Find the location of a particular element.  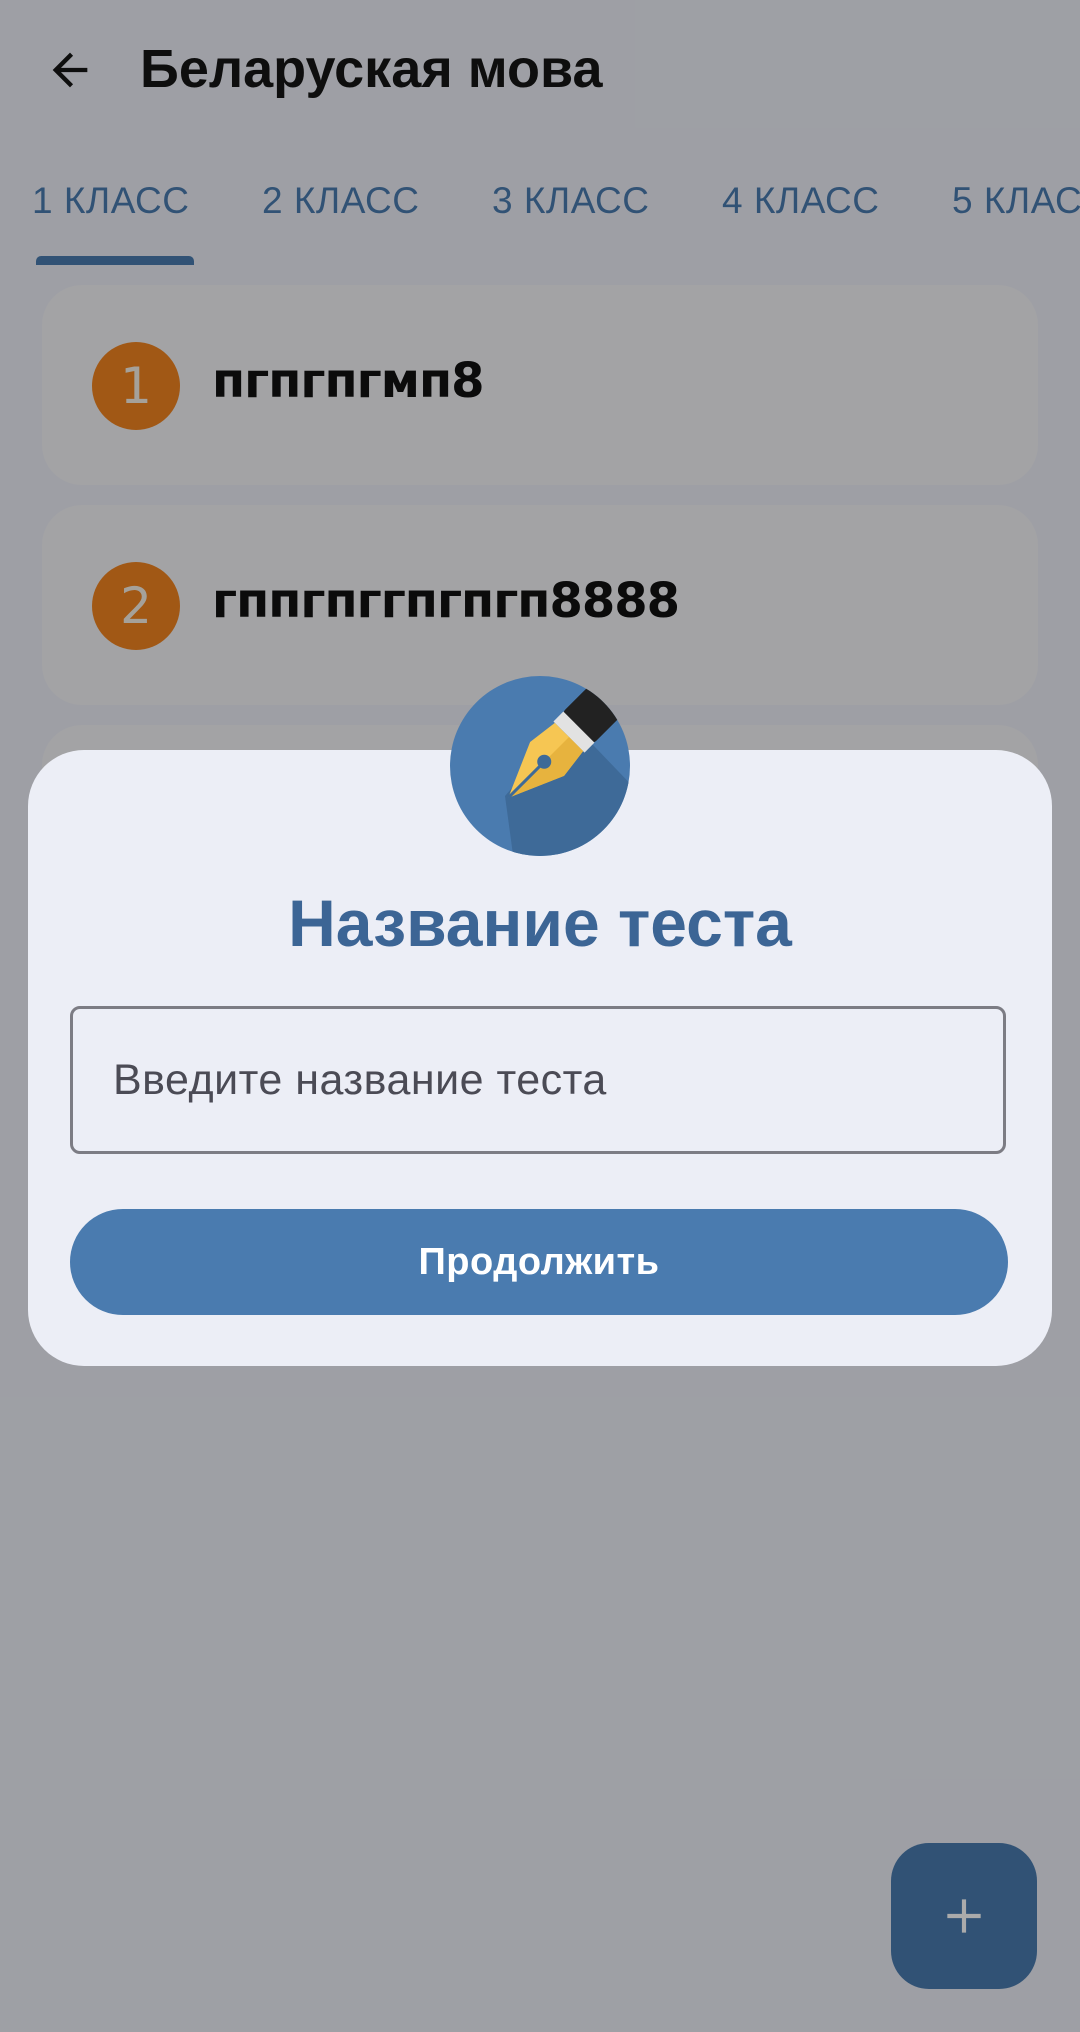

test-name-input is located at coordinates (538, 1080).